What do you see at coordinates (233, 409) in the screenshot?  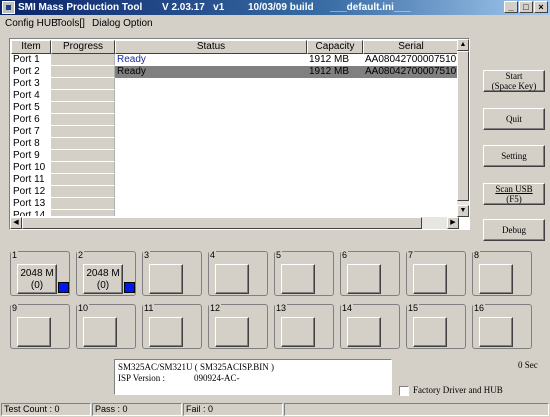 I see `fail-count: Fail : 0` at bounding box center [233, 409].